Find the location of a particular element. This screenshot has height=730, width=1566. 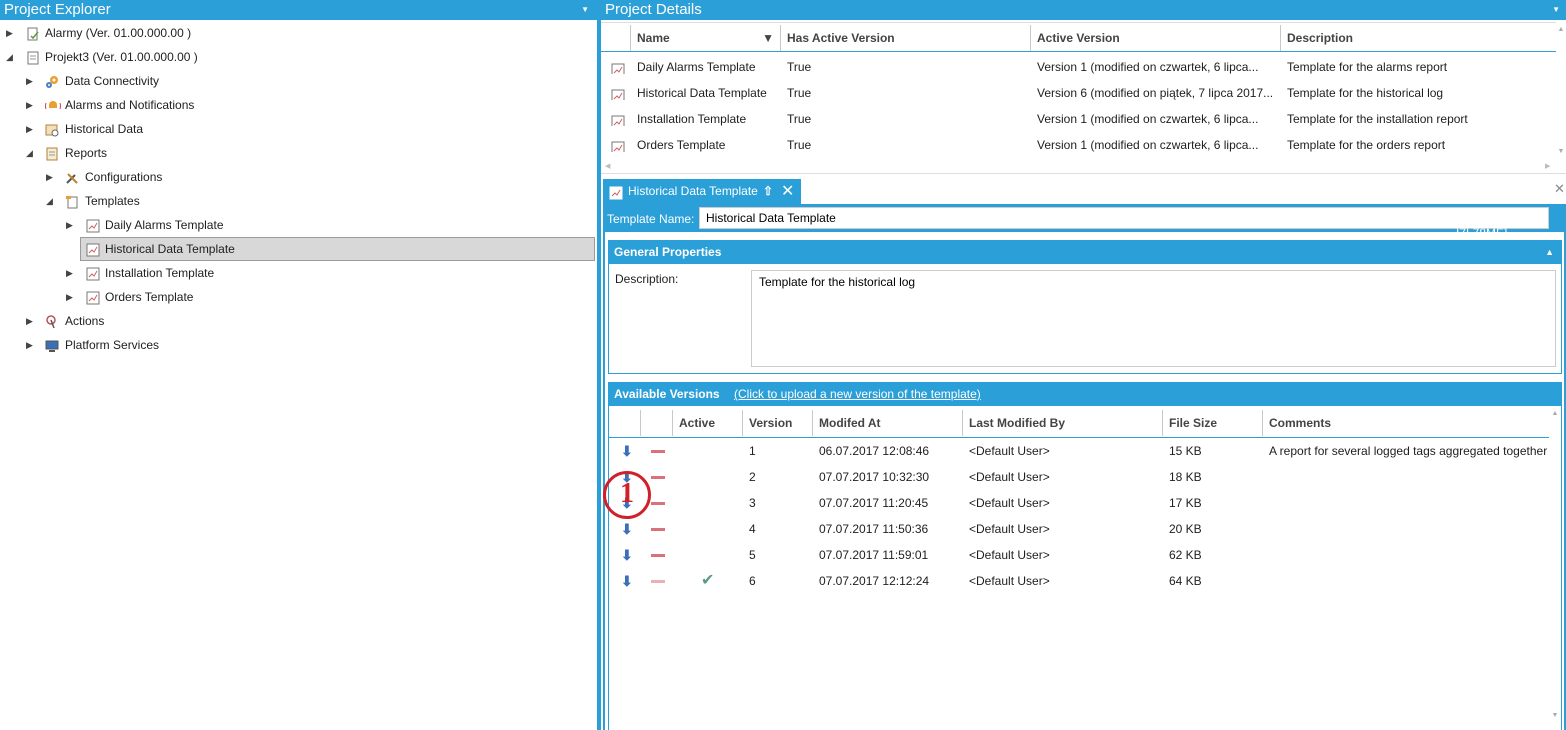

col-header-label: Modifed At is located at coordinates (850, 423).